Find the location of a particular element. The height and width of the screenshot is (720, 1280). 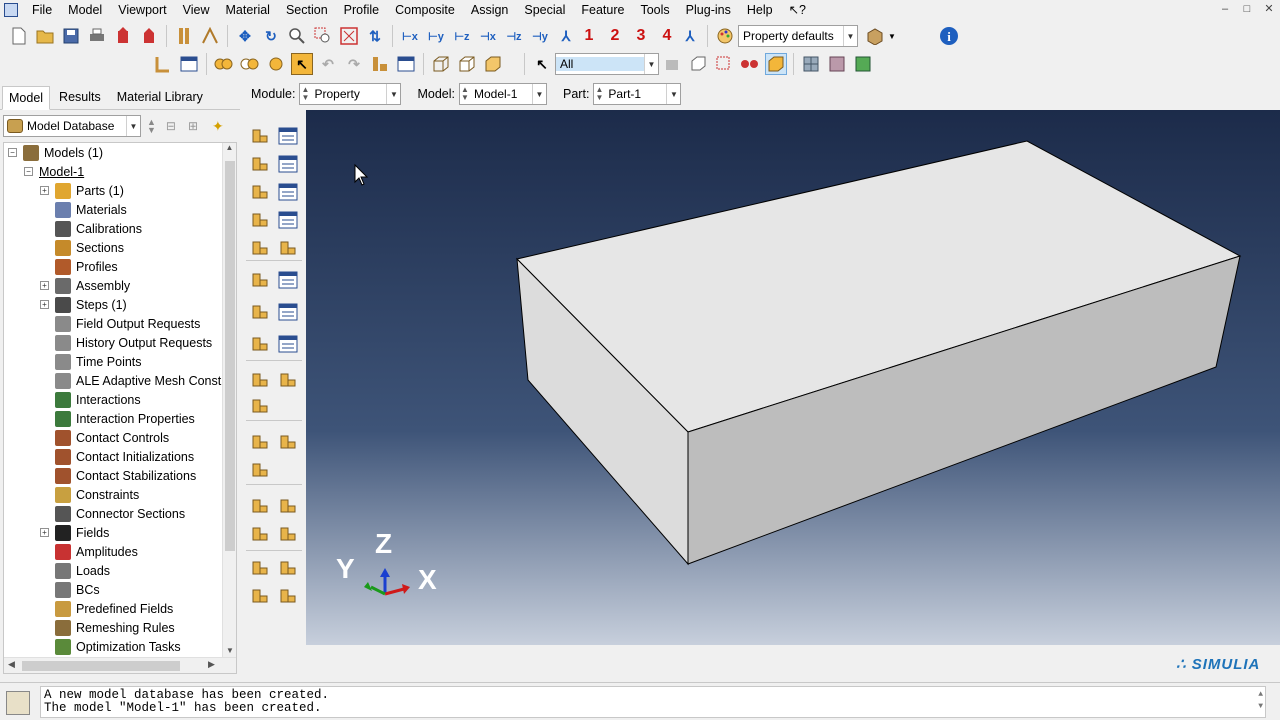

edit-attribute-icon is located at coordinates (260, 406).